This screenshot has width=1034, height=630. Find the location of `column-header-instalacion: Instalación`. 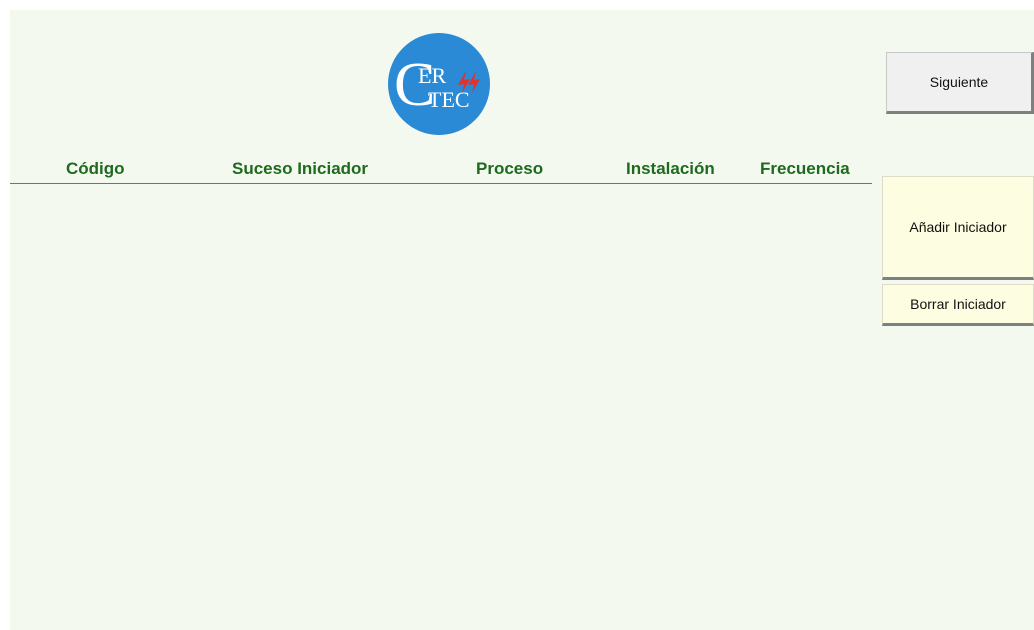

column-header-instalacion: Instalación is located at coordinates (670, 168).